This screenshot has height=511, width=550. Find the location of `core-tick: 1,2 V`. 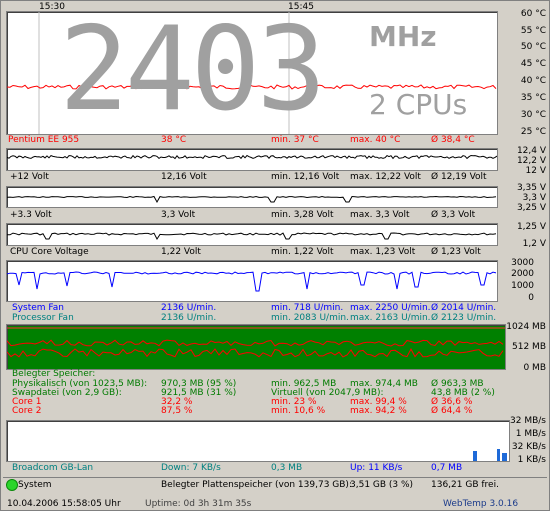

core-tick: 1,2 V is located at coordinates (534, 244).